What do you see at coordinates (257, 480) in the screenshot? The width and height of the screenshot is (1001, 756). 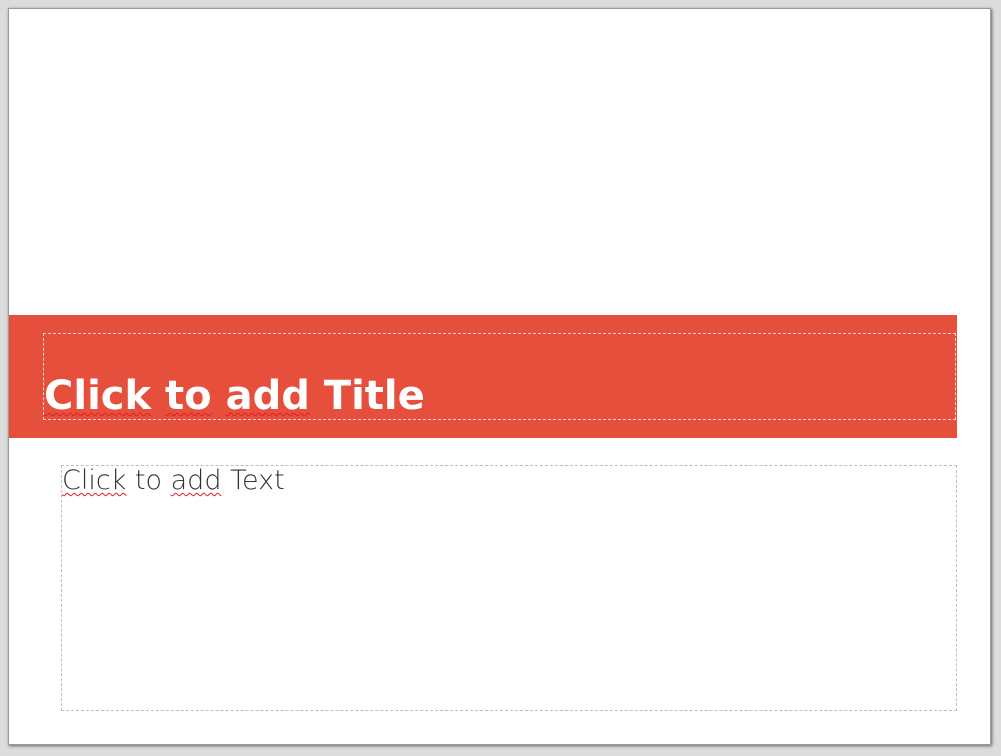 I see `body-word-4: Text` at bounding box center [257, 480].